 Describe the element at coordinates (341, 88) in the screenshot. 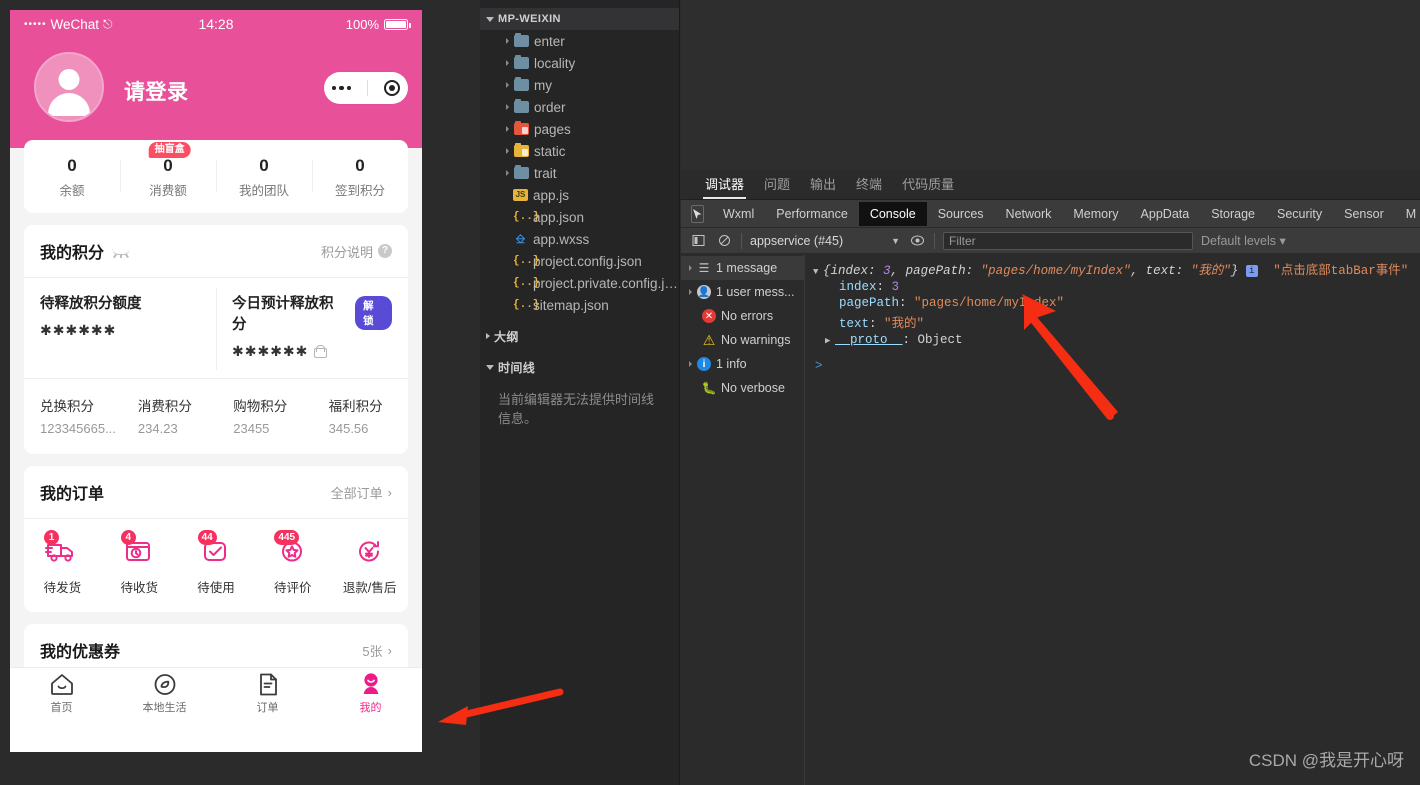

I see `more-menu-icon` at that location.